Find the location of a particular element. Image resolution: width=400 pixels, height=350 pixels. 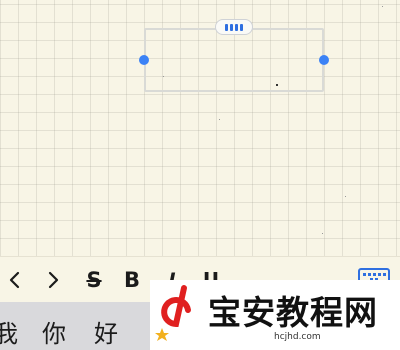

ime-candidate: 我 is located at coordinates (9, 331).